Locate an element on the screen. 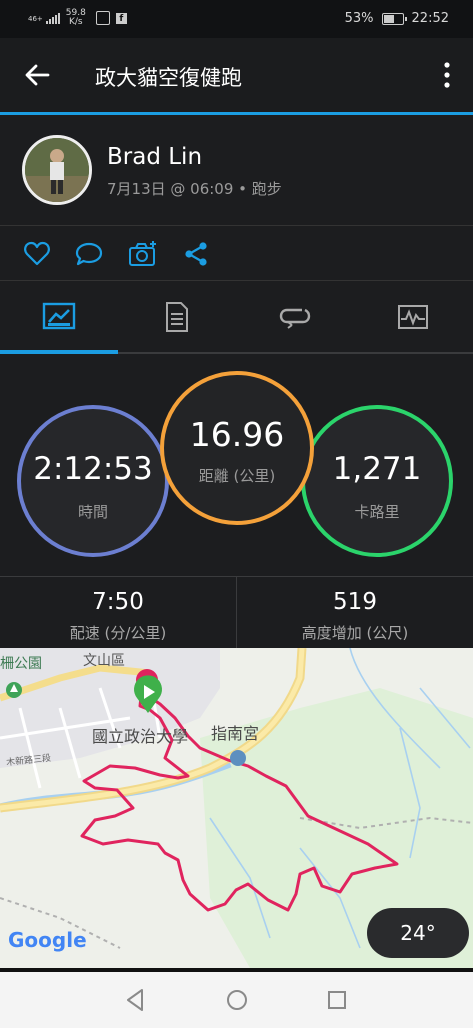 The image size is (473, 1028). camera-icon is located at coordinates (143, 254).